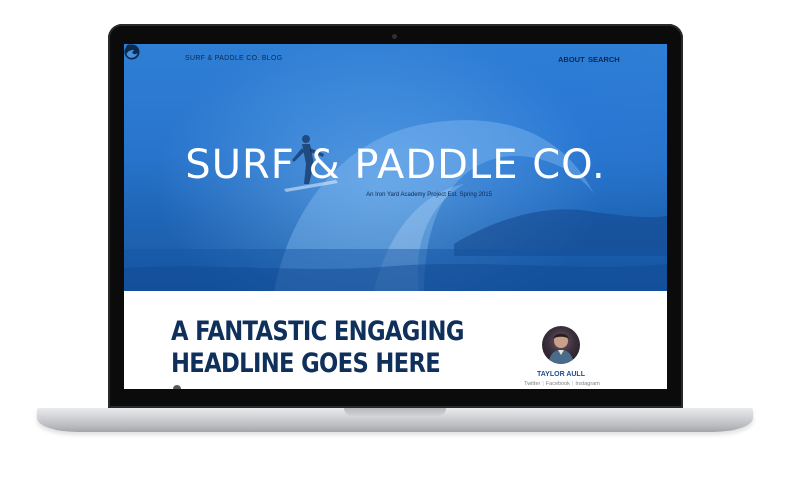 This screenshot has width=800, height=500. Describe the element at coordinates (604, 59) in the screenshot. I see `nav-search-link: SEARCH` at that location.